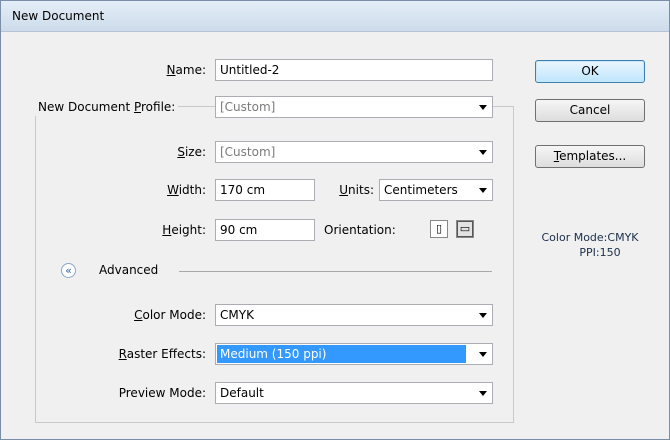 The width and height of the screenshot is (670, 440). Describe the element at coordinates (129, 270) in the screenshot. I see `advanced-label: Advanced` at that location.